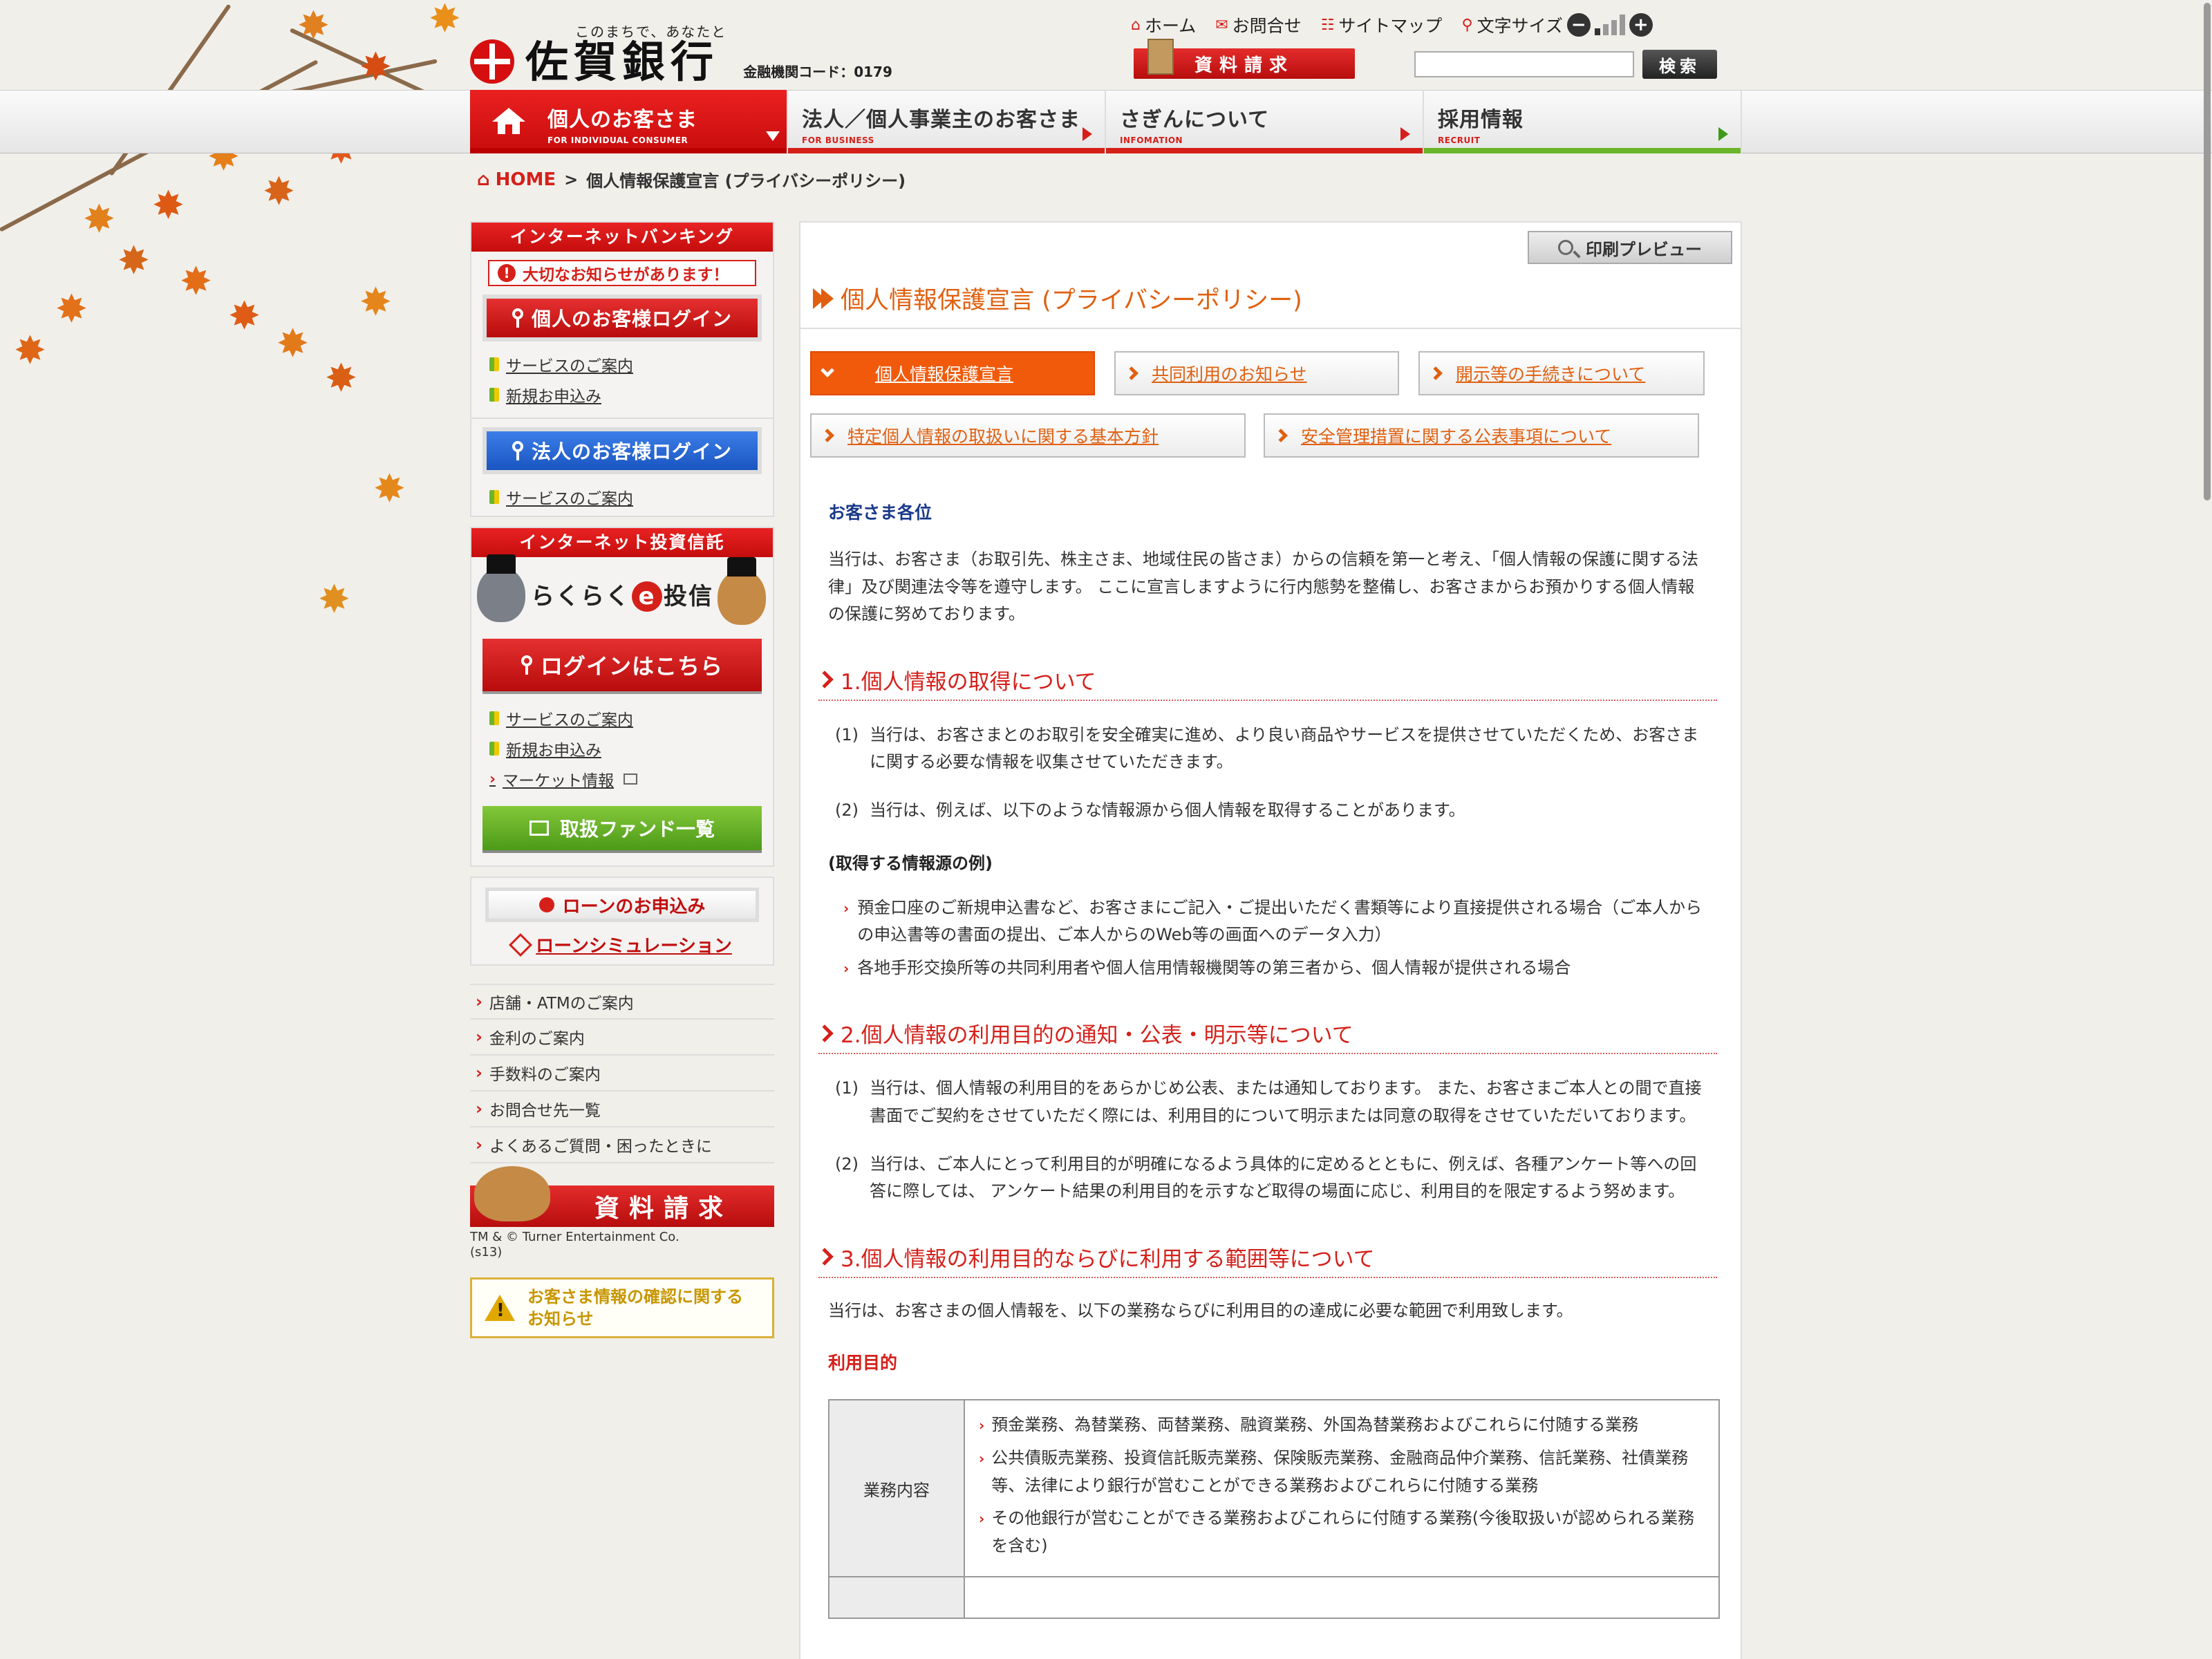 Image resolution: width=2212 pixels, height=1659 pixels. I want to click on gnav-about: さぎんについて INFOMATION, so click(1265, 121).